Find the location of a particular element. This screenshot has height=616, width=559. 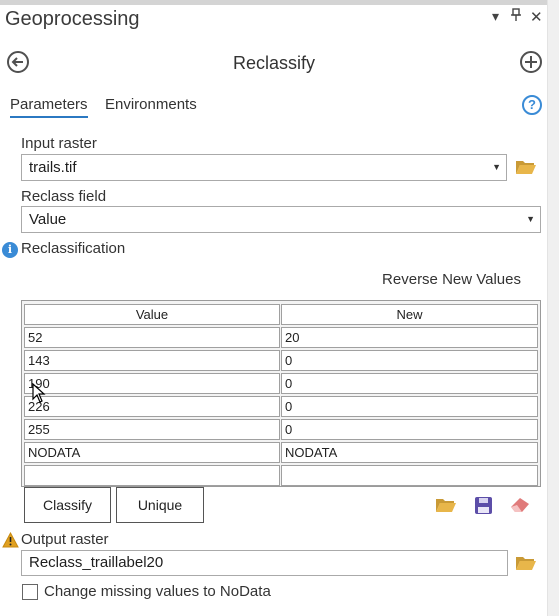

column-header-value: Value is located at coordinates (152, 314).